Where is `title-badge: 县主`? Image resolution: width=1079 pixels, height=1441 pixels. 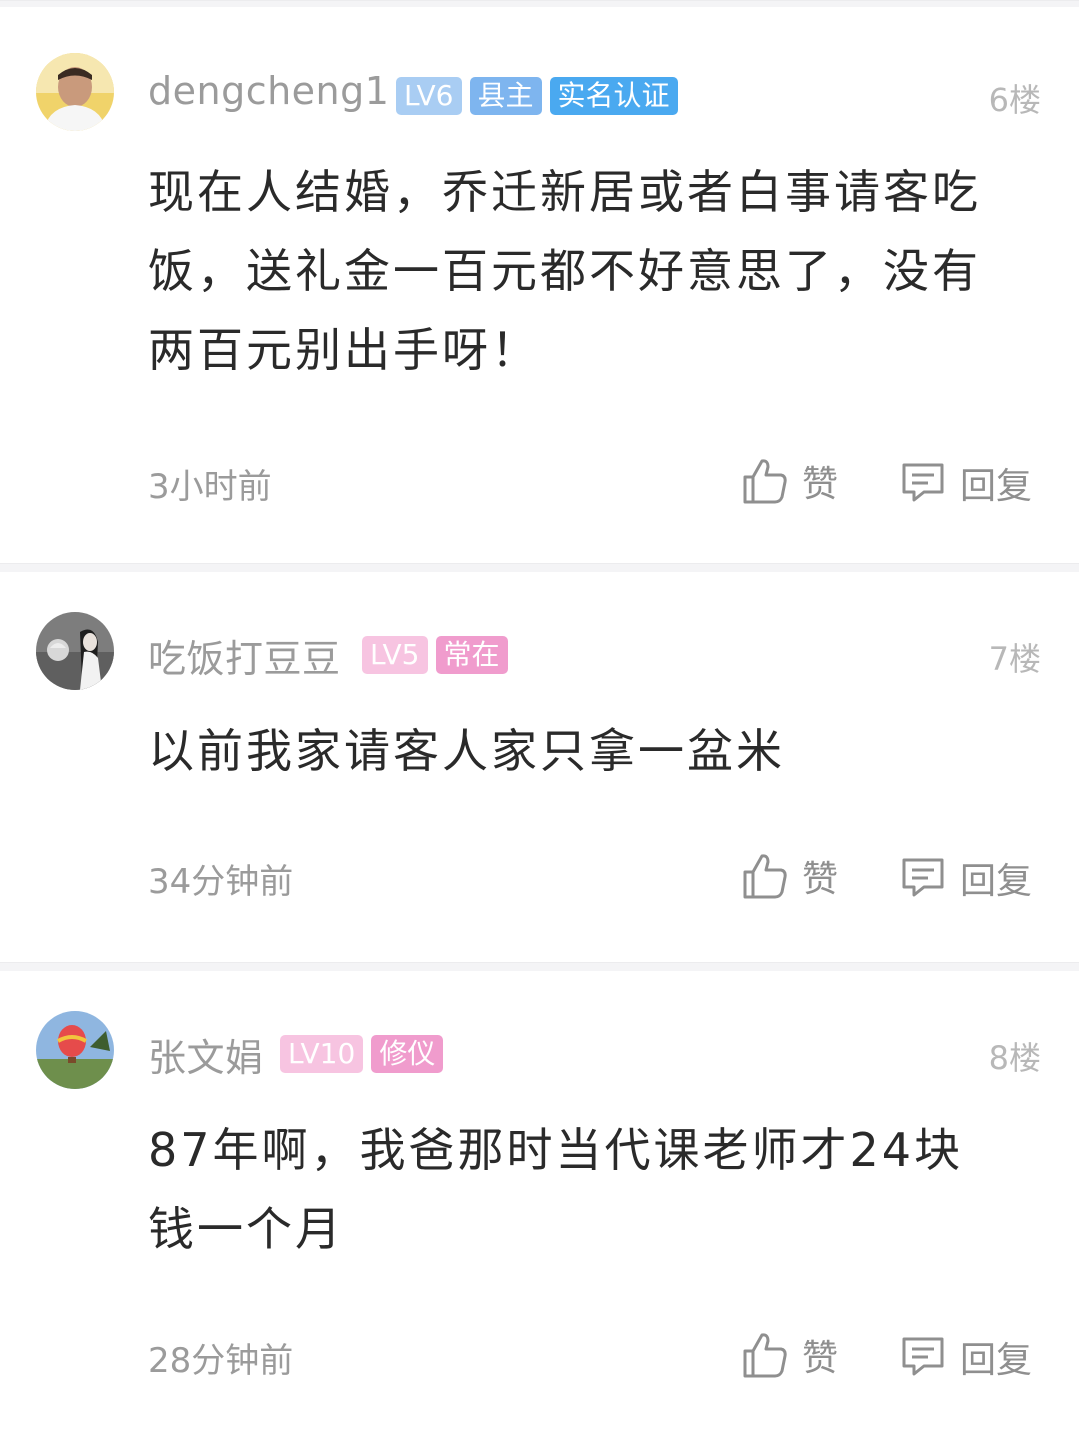
title-badge: 县主 is located at coordinates (505, 96).